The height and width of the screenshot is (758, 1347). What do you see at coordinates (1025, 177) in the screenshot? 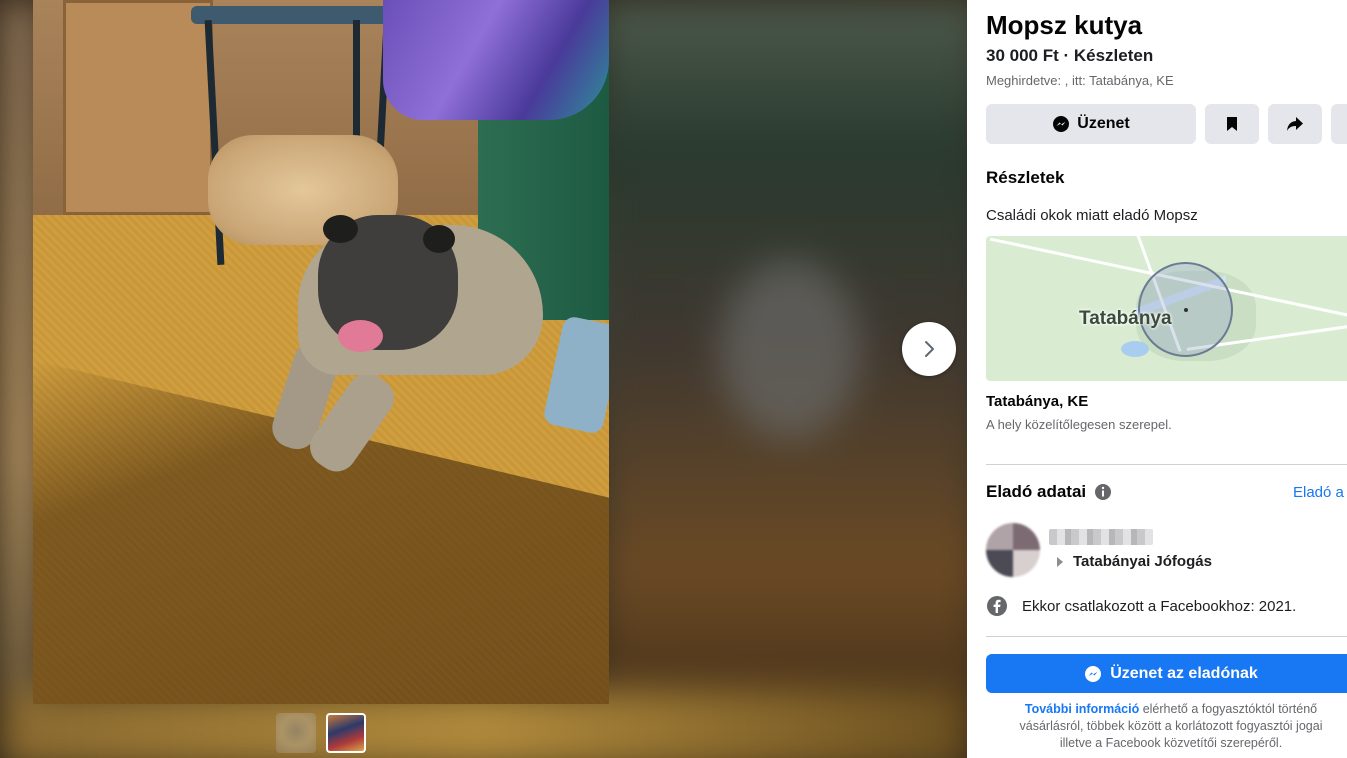
I see `details-heading: Részletek` at bounding box center [1025, 177].